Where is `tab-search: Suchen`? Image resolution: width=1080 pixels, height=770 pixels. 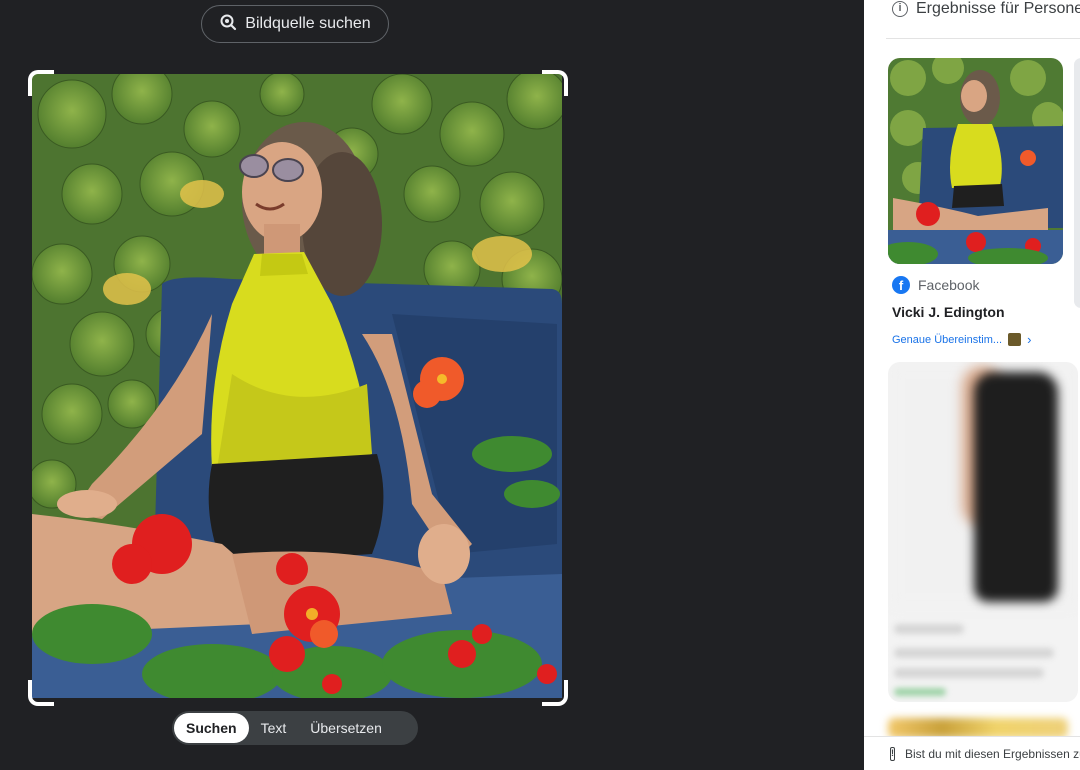
tab-search: Suchen is located at coordinates (211, 728).